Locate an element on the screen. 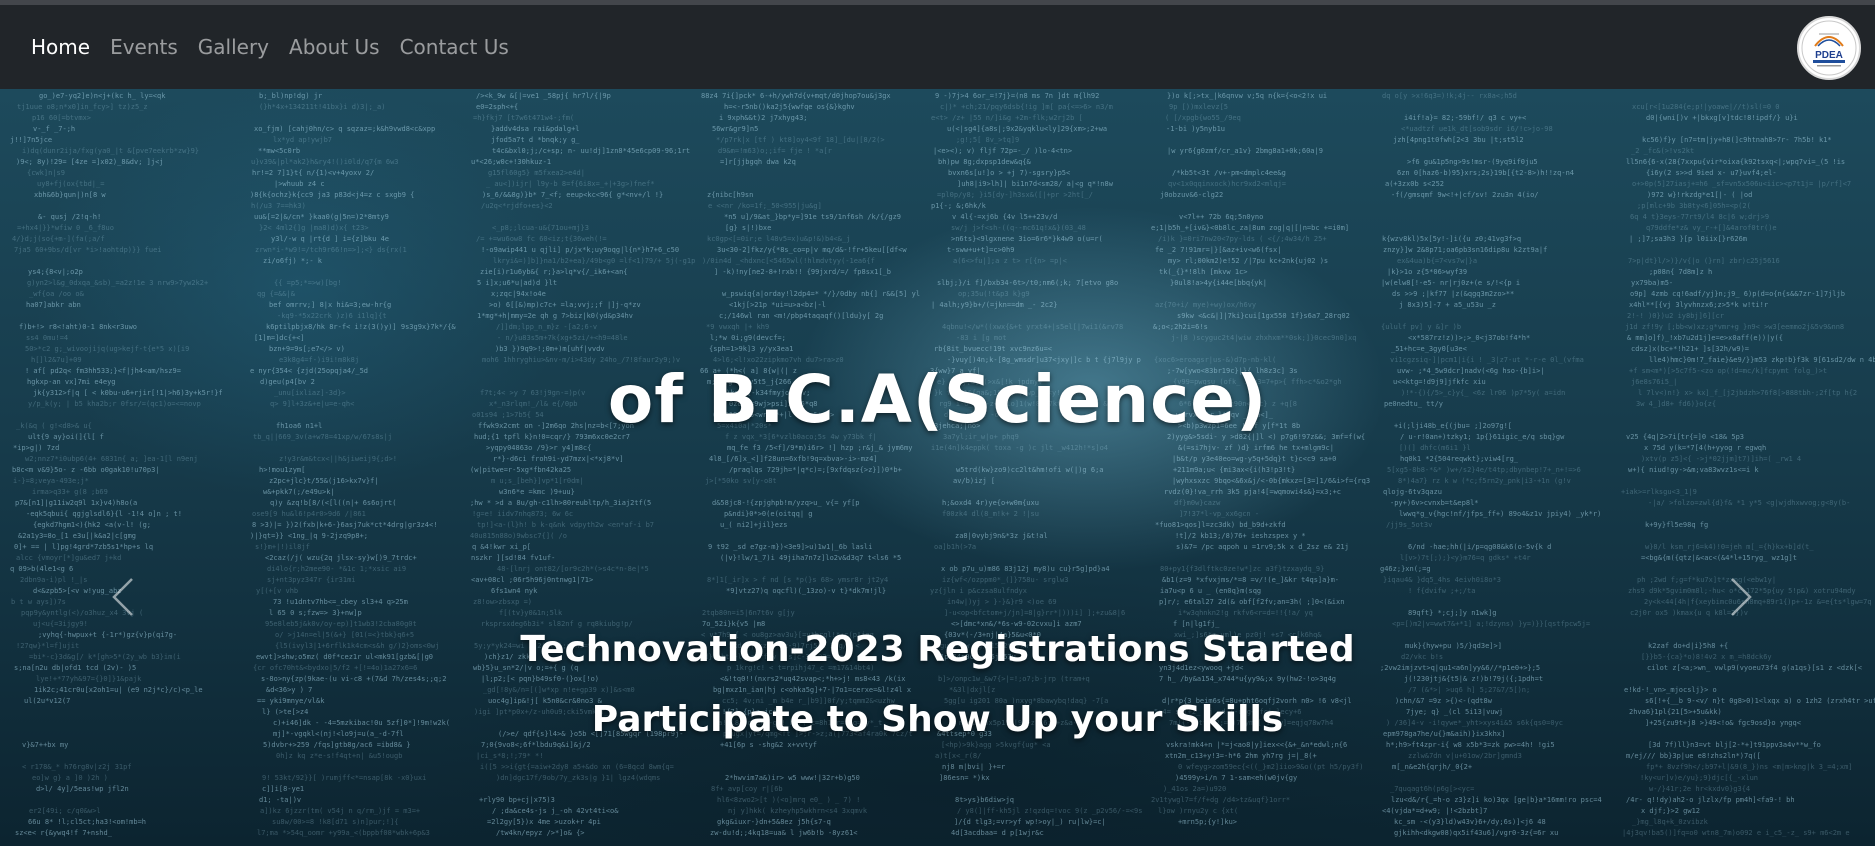 The height and width of the screenshot is (846, 1875). code-noise-line: uj<u{=3ijgy9! is located at coordinates (60, 624).